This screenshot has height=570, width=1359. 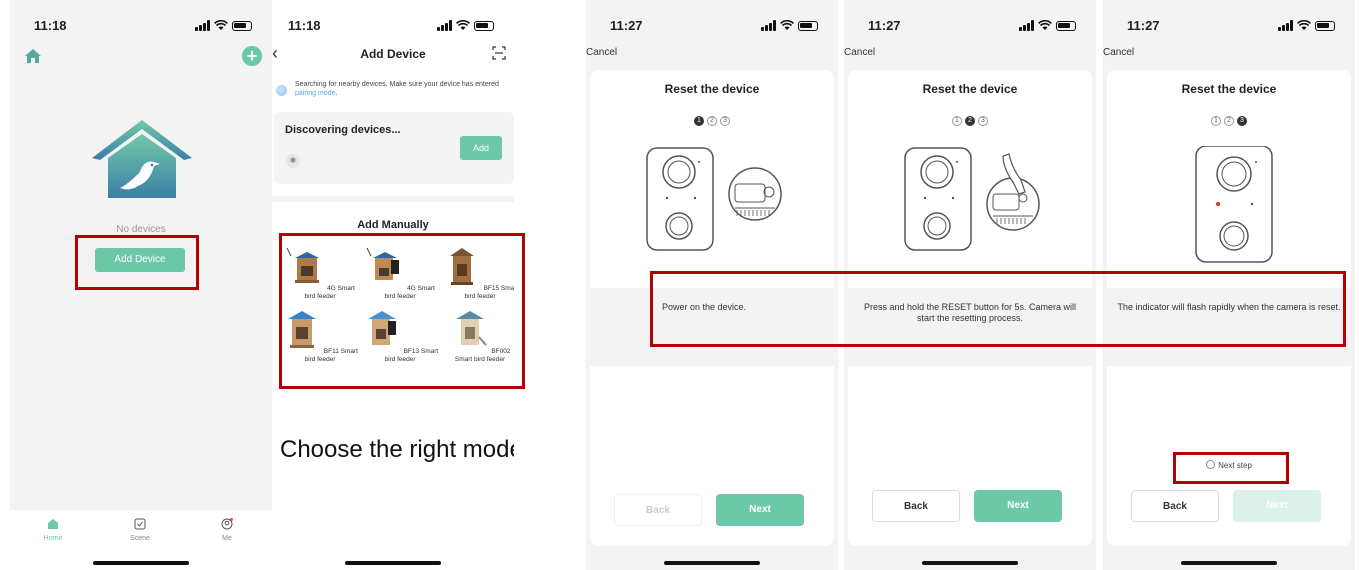 What do you see at coordinates (252, 56) in the screenshot?
I see `plus-circle-icon: +` at bounding box center [252, 56].